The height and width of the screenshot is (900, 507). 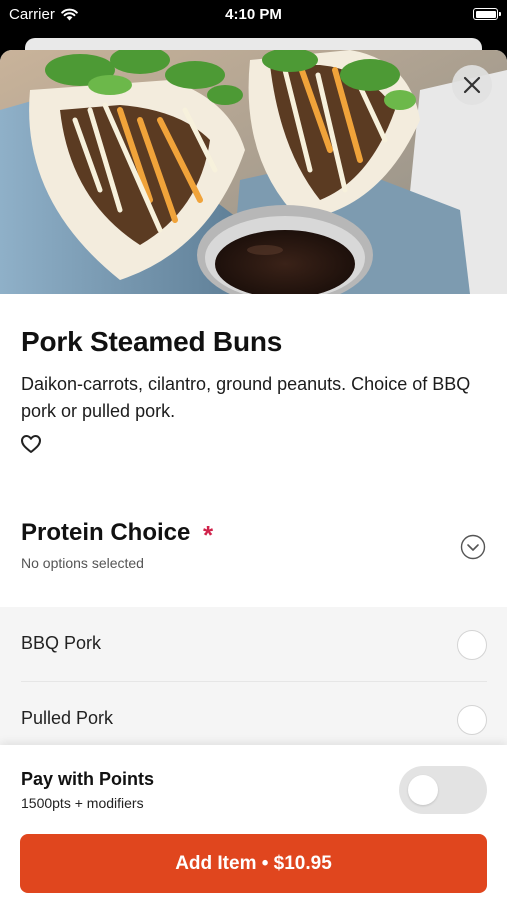 I want to click on clock: 4:10 PM, so click(x=253, y=14).